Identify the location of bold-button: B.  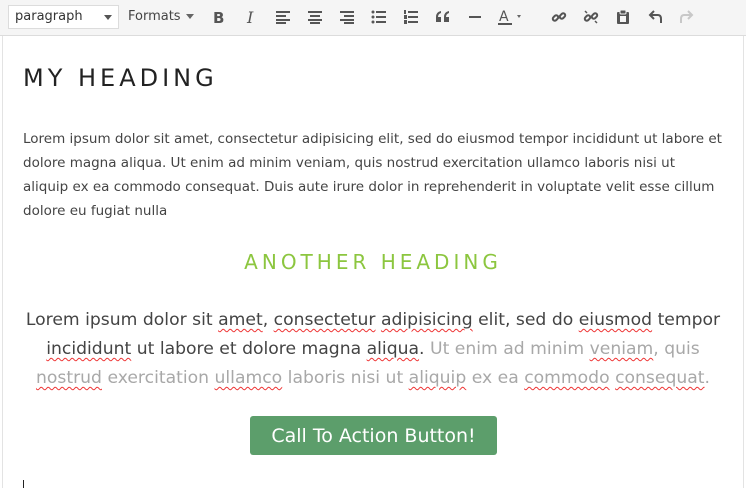
(219, 17).